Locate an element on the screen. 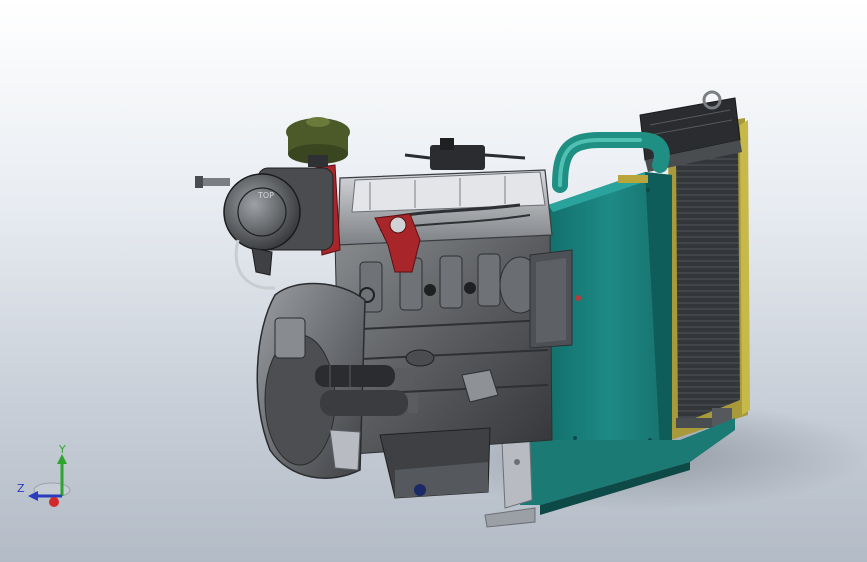 This screenshot has width=867, height=562. view-triad is located at coordinates (45, 477).